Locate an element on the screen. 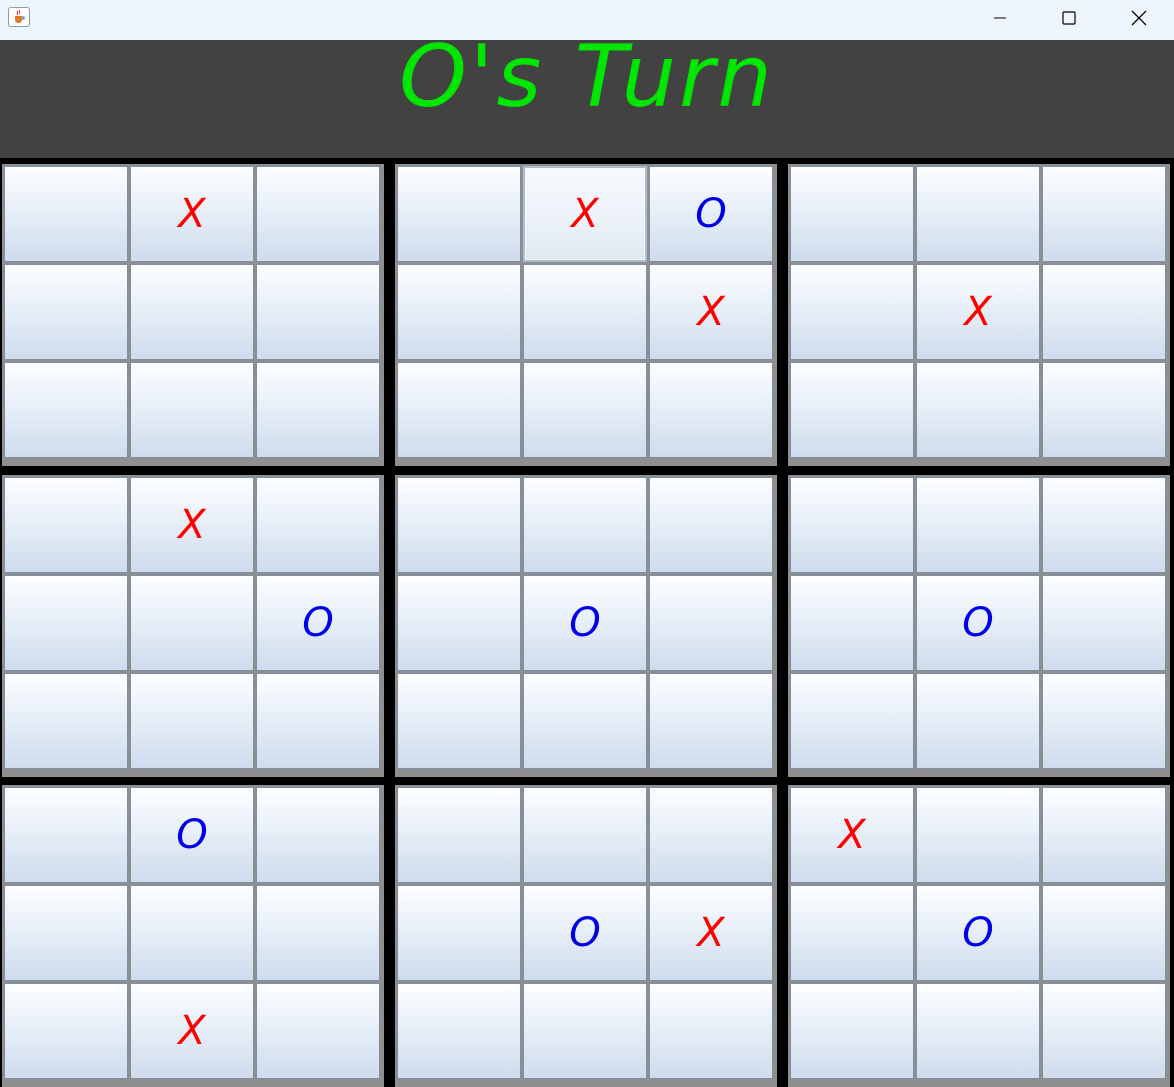  sub-board-9: XO is located at coordinates (979, 936).